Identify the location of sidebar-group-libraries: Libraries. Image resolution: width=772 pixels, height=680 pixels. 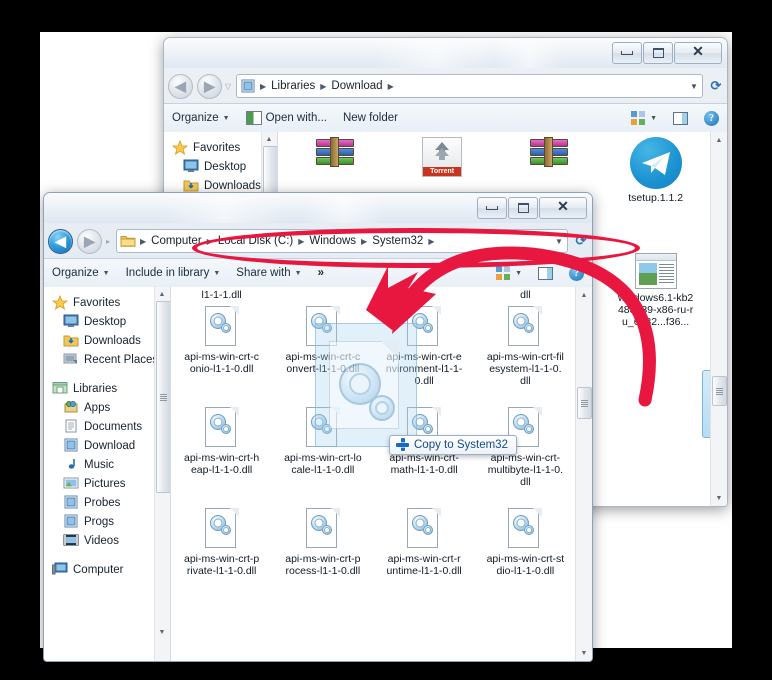
(110, 388).